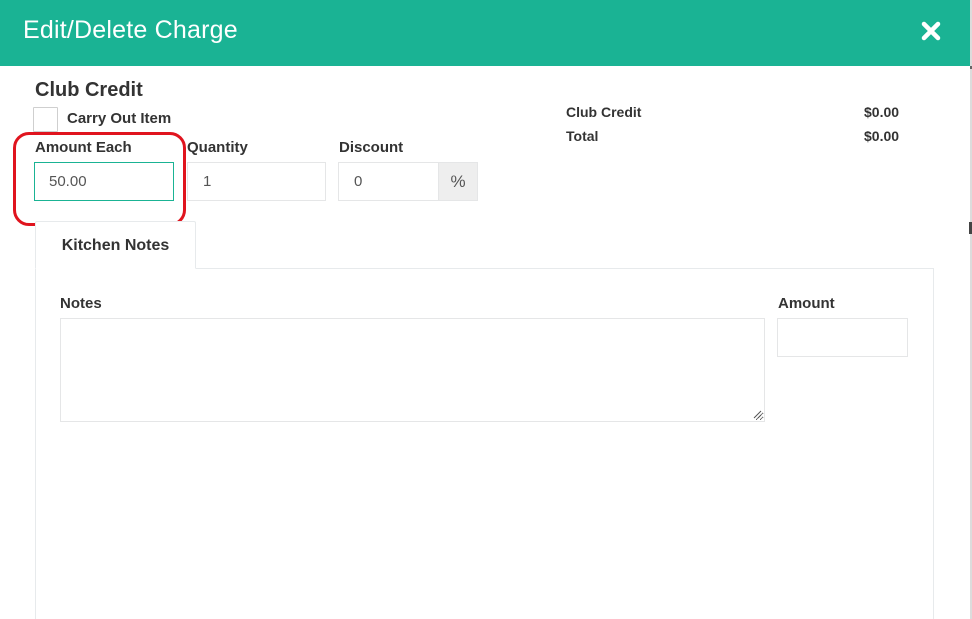 The image size is (972, 619). What do you see at coordinates (842, 337) in the screenshot?
I see `amount-input` at bounding box center [842, 337].